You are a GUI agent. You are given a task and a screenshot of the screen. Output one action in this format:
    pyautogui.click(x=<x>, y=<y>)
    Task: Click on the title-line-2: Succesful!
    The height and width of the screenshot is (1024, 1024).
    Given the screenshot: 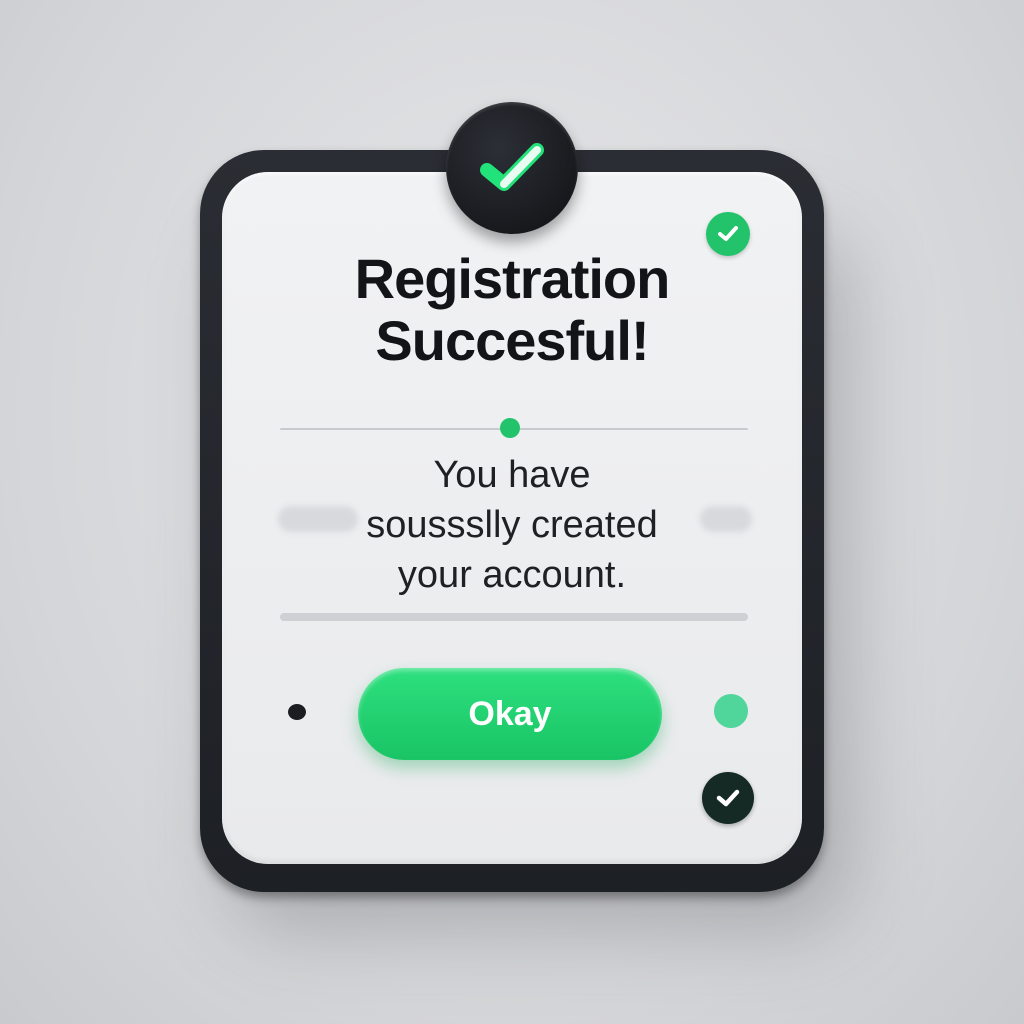 What is the action you would take?
    pyautogui.click(x=512, y=340)
    